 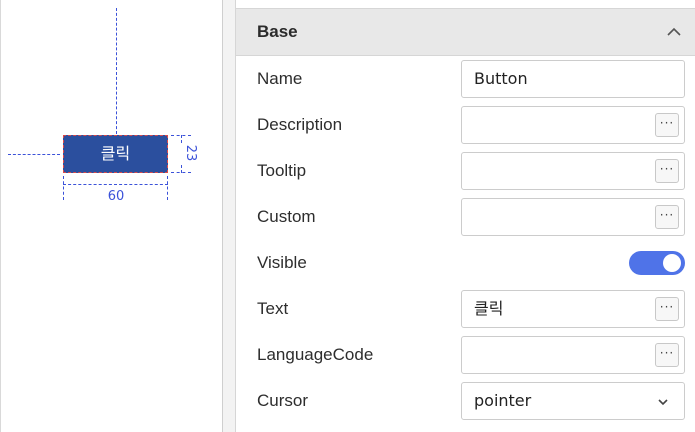 What do you see at coordinates (167, 188) in the screenshot?
I see `width-dimension-right-tick` at bounding box center [167, 188].